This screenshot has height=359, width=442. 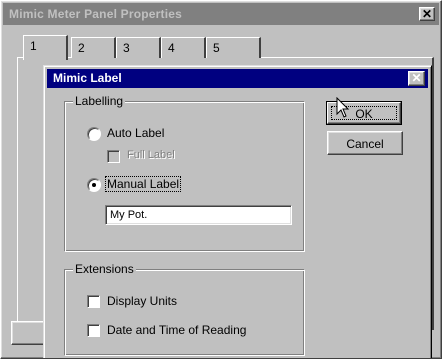 I want to click on date-time-checkbox, so click(x=93, y=330).